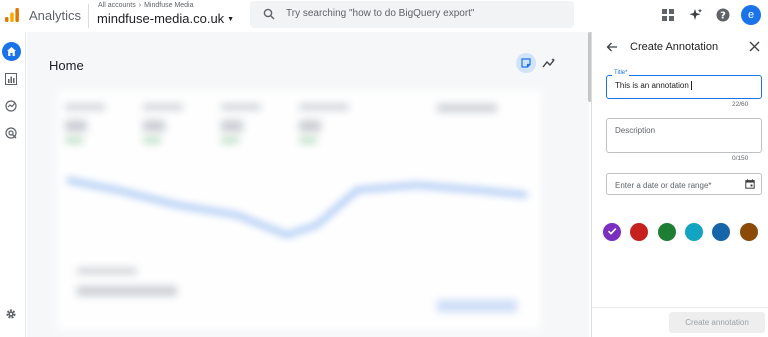 This screenshot has height=337, width=768. I want to click on panel-title: Create Annotation, so click(674, 47).